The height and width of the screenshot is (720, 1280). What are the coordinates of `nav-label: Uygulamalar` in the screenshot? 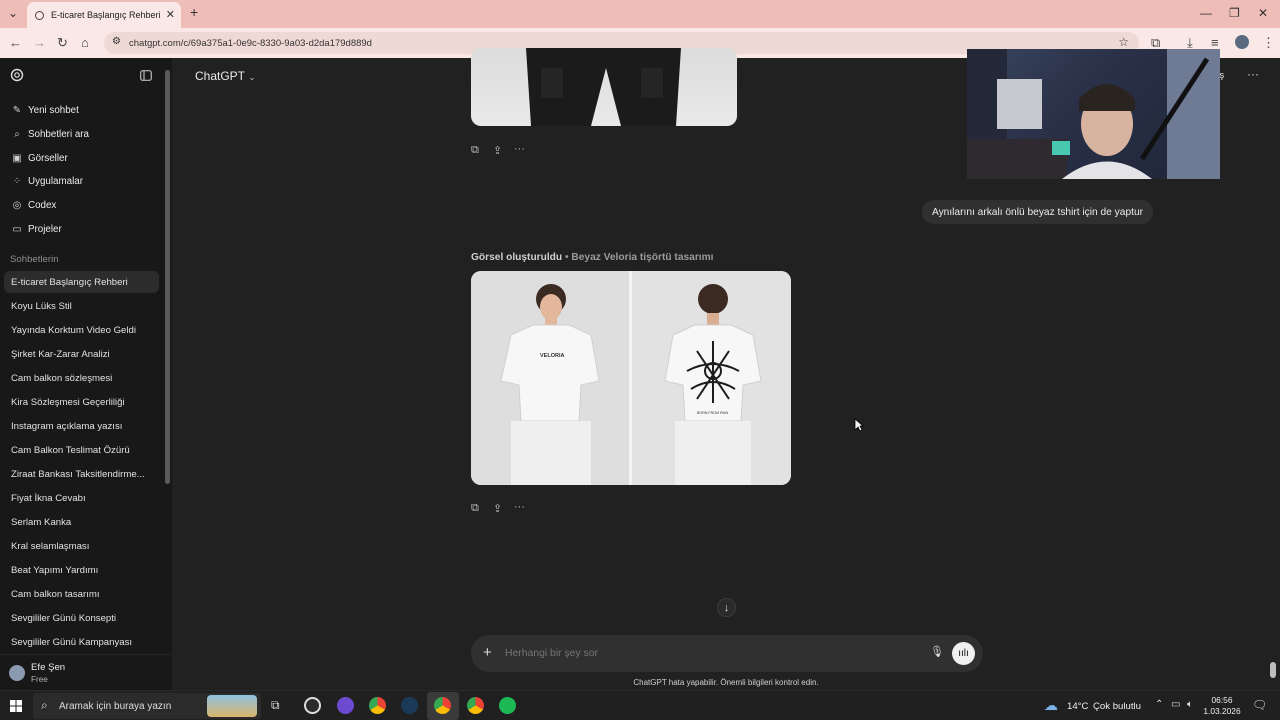 It's located at (55, 181).